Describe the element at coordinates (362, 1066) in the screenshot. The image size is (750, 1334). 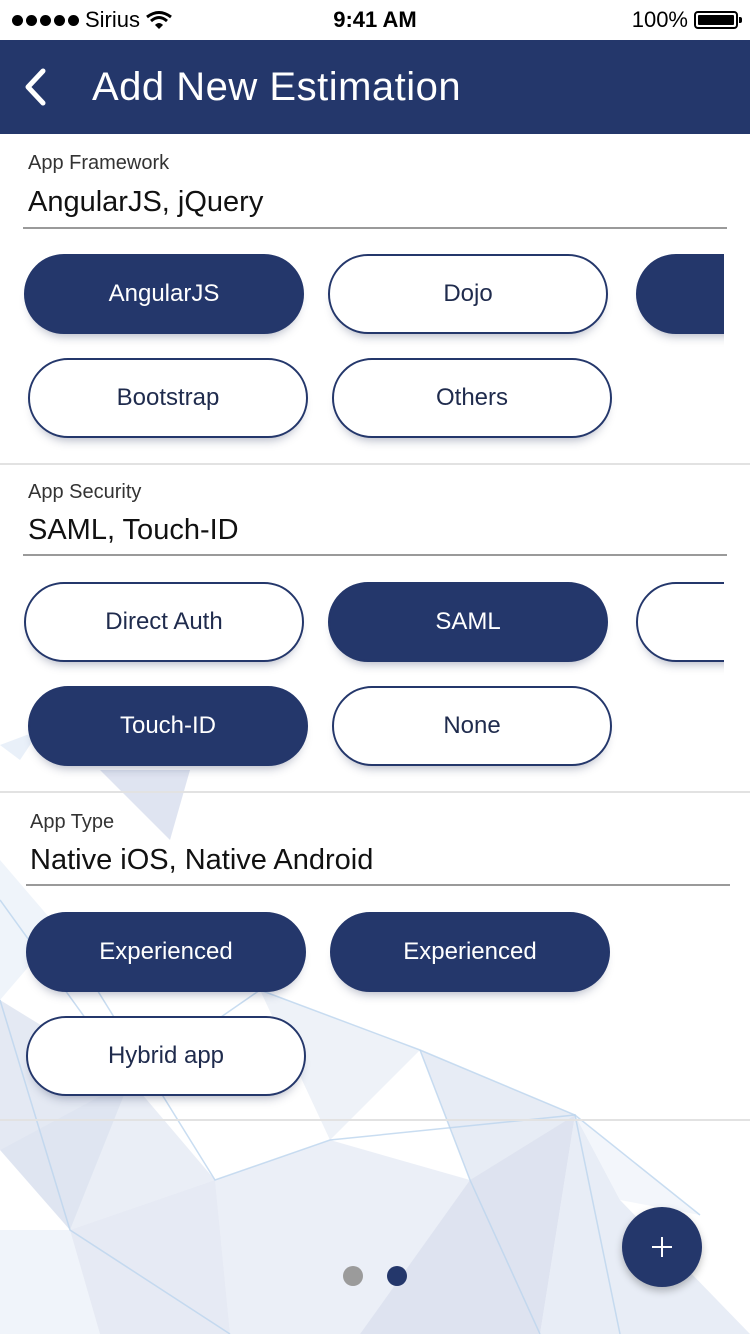
I see `app-type-options-row-2: Hybrid app` at that location.